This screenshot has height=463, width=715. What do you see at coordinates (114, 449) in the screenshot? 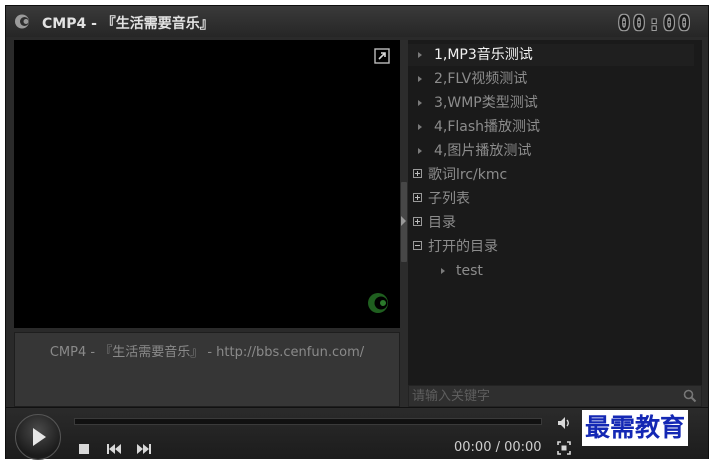
I see `previous-icon` at bounding box center [114, 449].